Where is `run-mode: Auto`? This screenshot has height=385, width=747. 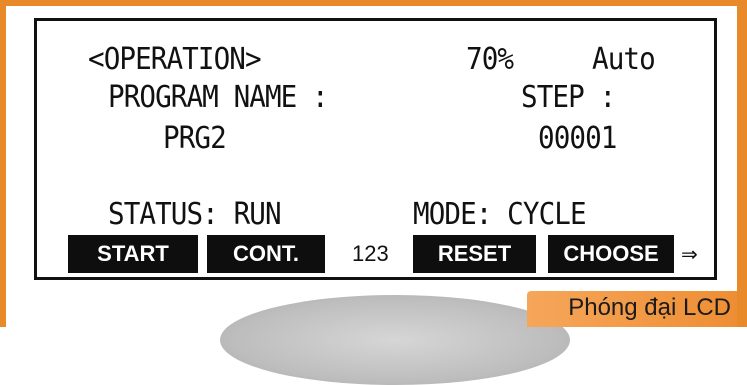 run-mode: Auto is located at coordinates (624, 59).